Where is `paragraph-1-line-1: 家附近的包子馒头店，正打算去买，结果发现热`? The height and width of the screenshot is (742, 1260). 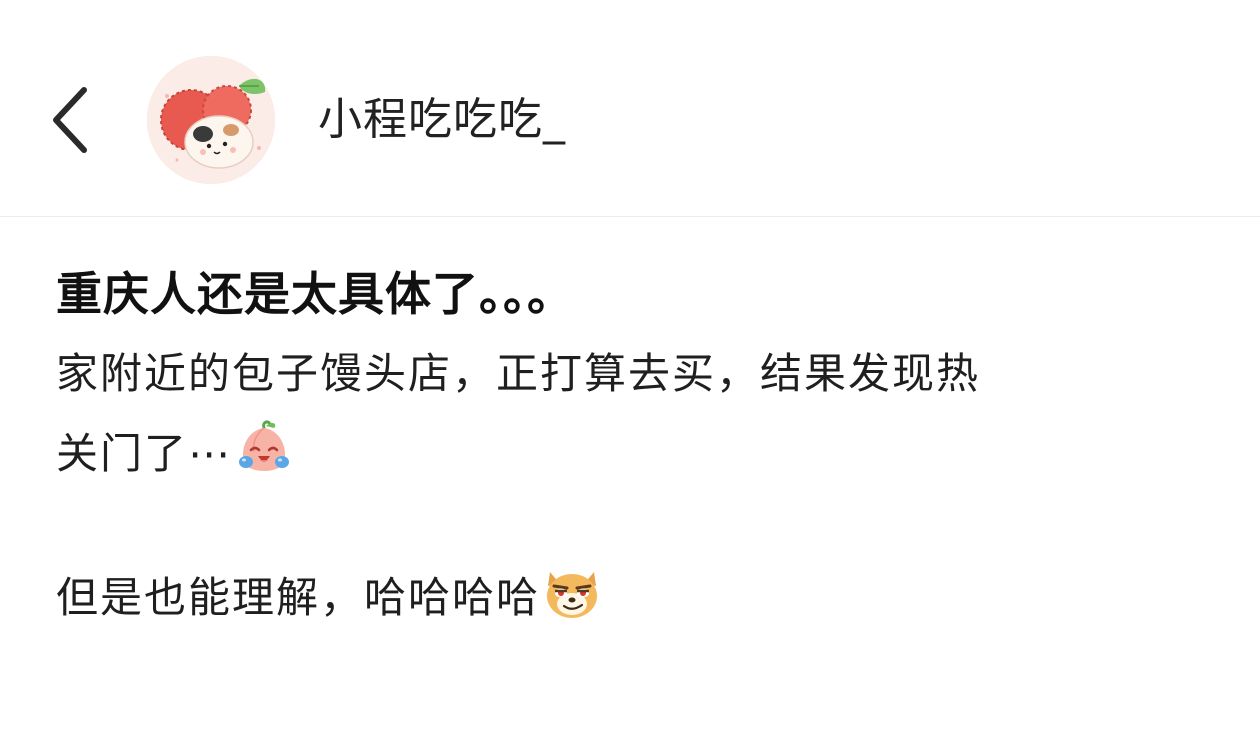
paragraph-1-line-1: 家附近的包子馒头店，正打算去买，结果发现热 is located at coordinates (518, 373).